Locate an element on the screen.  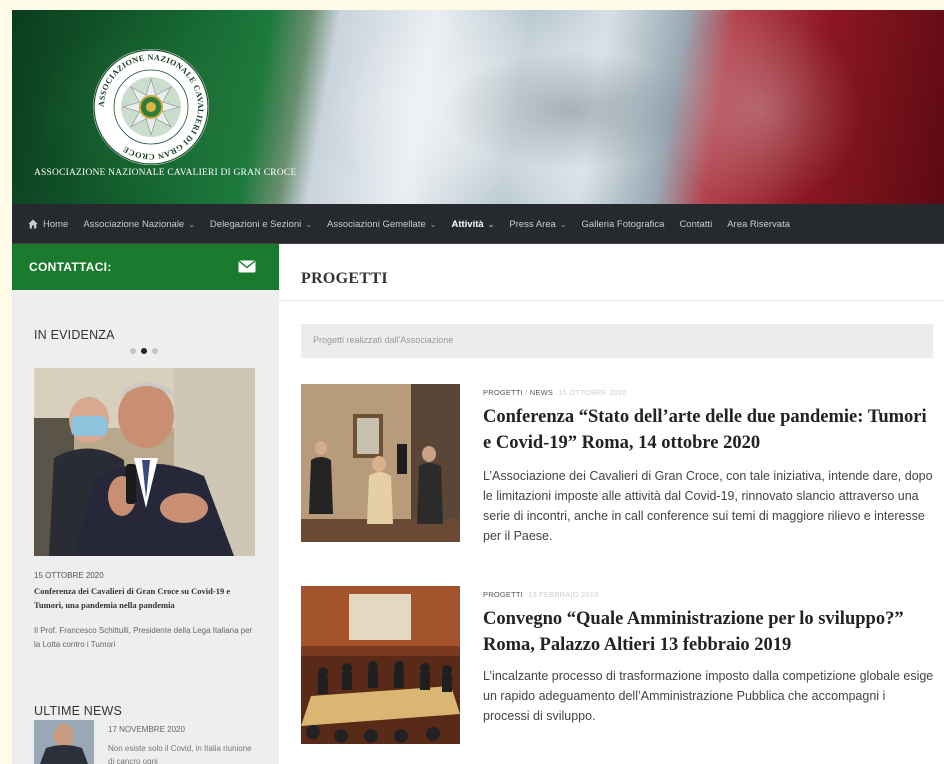
featured-section-title: IN EVIDENZA is located at coordinates (74, 335).